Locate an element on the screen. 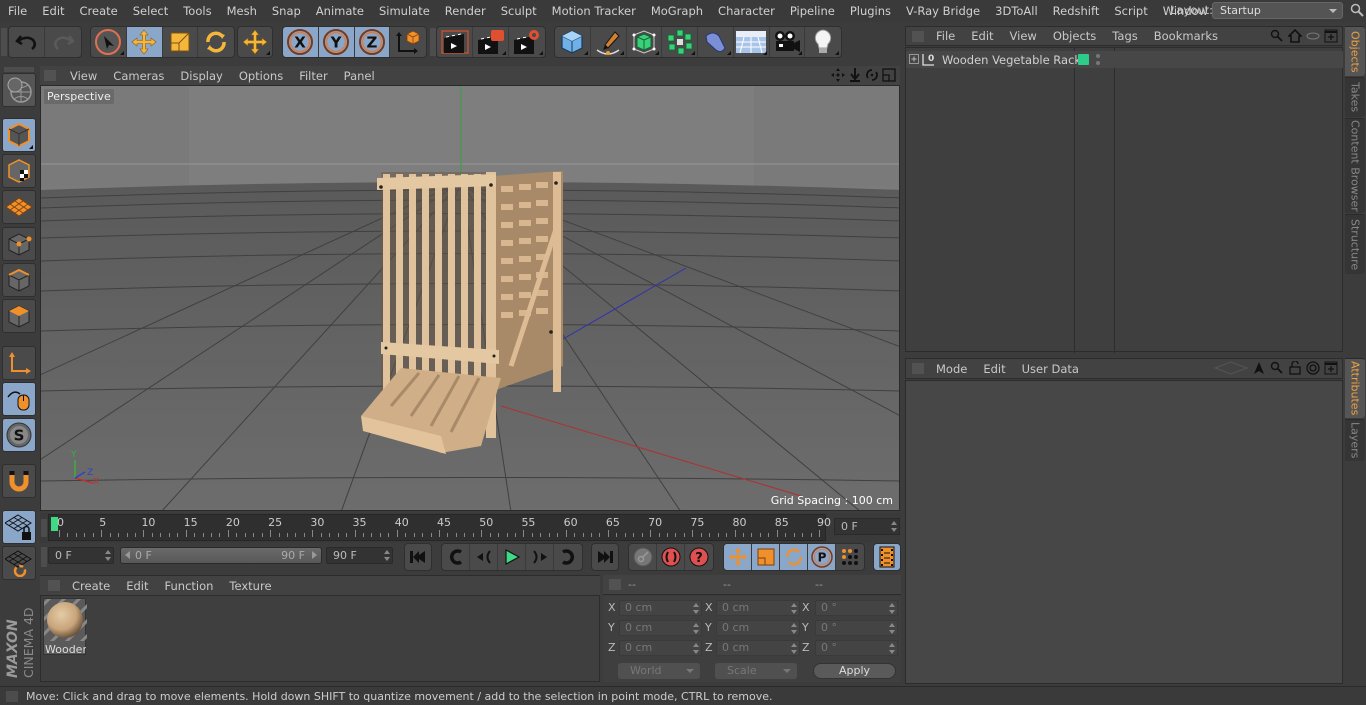  objects-menu-objects: Objects is located at coordinates (1074, 36).